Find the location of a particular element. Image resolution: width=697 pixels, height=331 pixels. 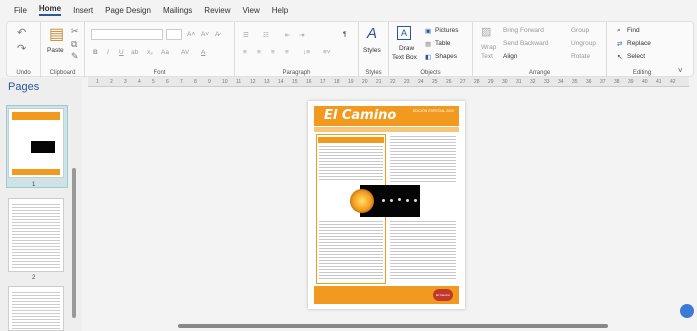

align-right-icon: ≡ is located at coordinates (273, 52).